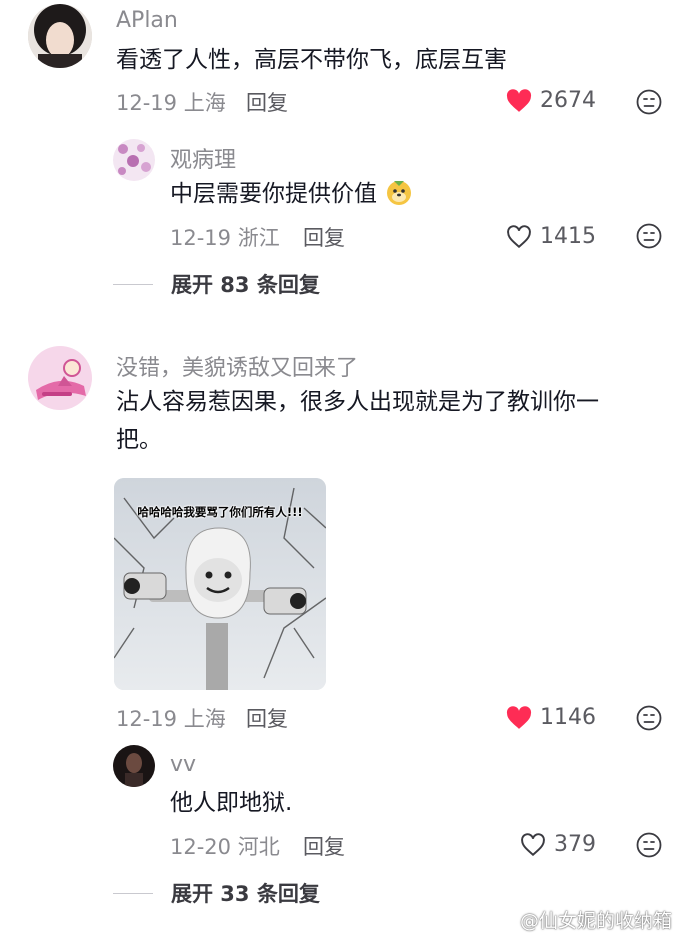  I want to click on watermark: @仙女妮的收纳箱, so click(596, 921).